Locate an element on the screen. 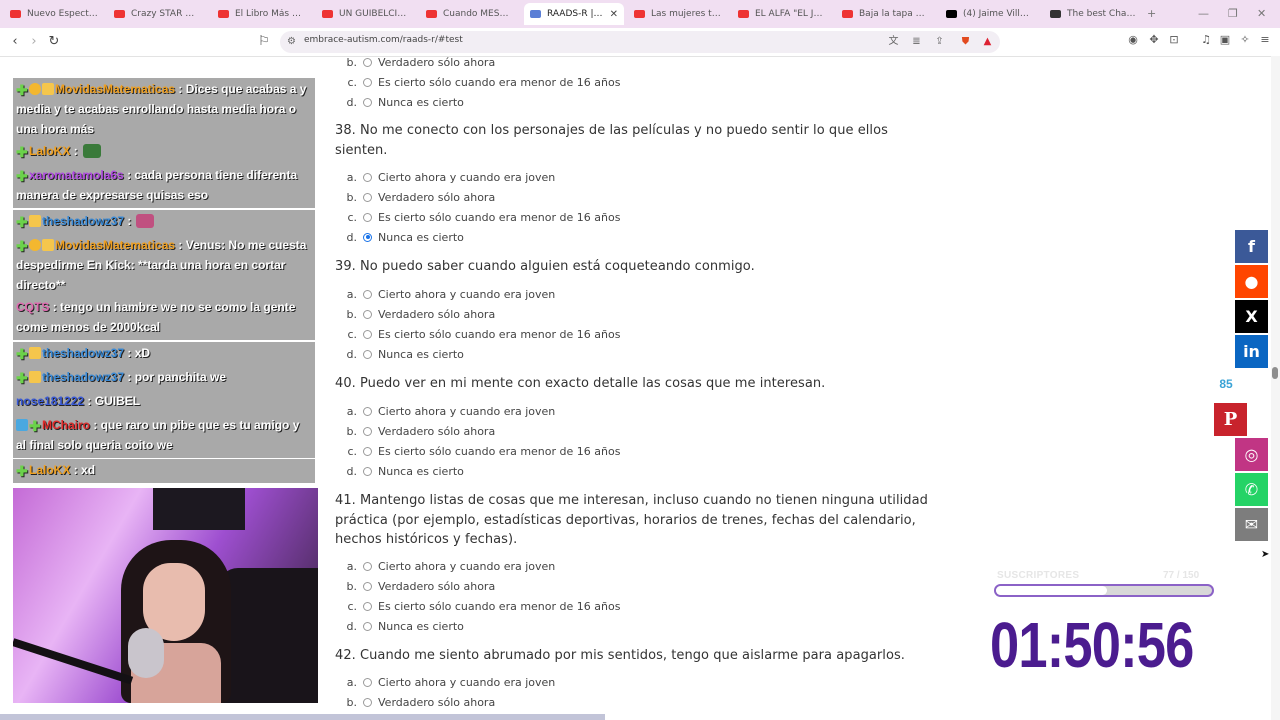 This screenshot has width=1280, height=720. browser-tab: The best ChatBot a is located at coordinates (1094, 14).